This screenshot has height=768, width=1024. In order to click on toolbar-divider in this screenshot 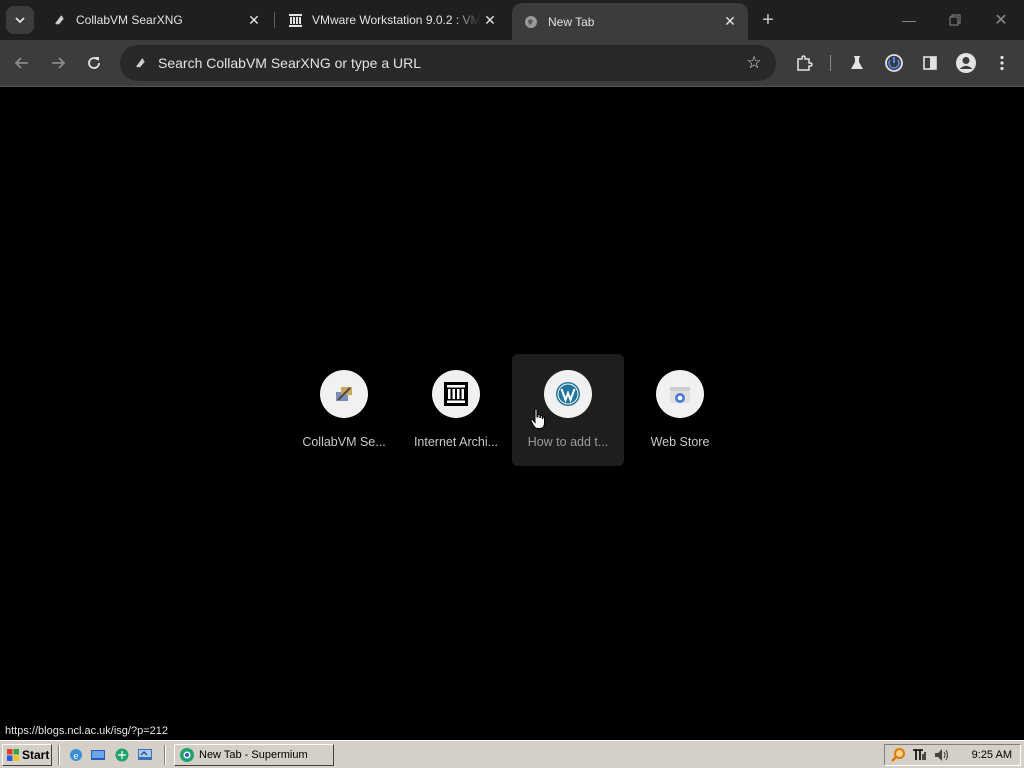, I will do `click(830, 63)`.